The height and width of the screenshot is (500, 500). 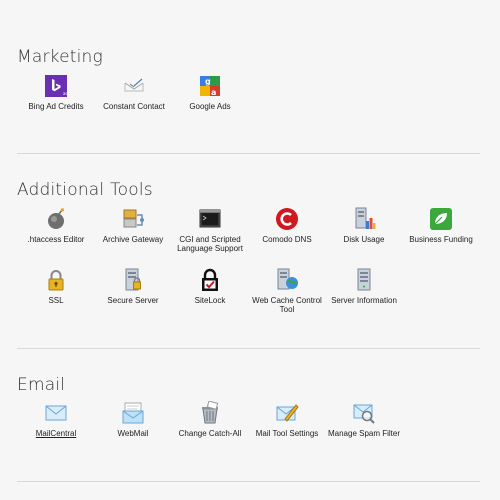 What do you see at coordinates (364, 239) in the screenshot?
I see `tool-label: Disk Usage` at bounding box center [364, 239].